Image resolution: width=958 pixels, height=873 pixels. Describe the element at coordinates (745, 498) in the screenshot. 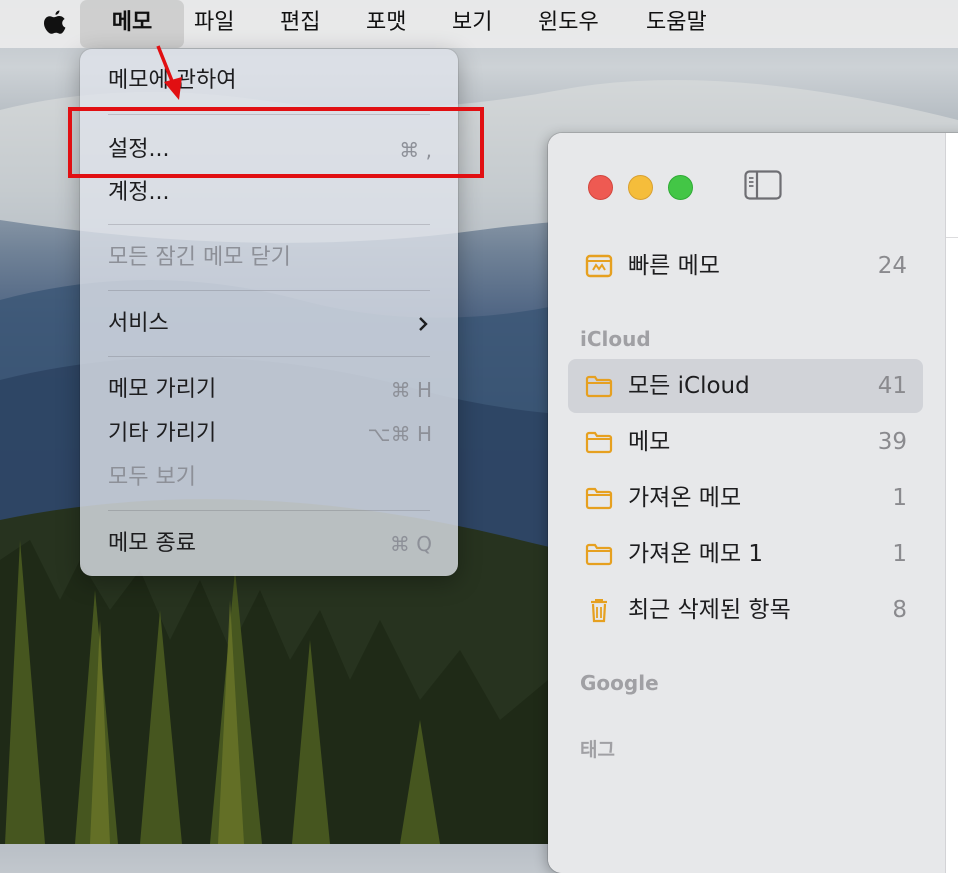

I see `sidebar-item-imported-notes: 가져온 메모 1` at that location.